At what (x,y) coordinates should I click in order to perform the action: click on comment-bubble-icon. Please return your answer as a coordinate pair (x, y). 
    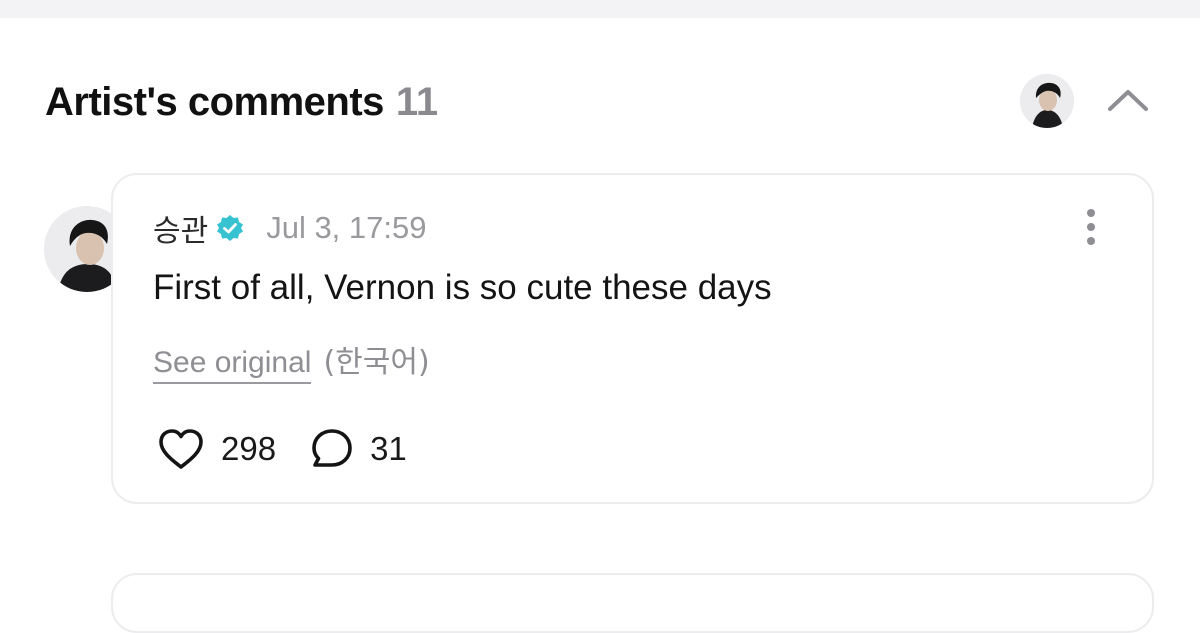
    Looking at the image, I should click on (332, 448).